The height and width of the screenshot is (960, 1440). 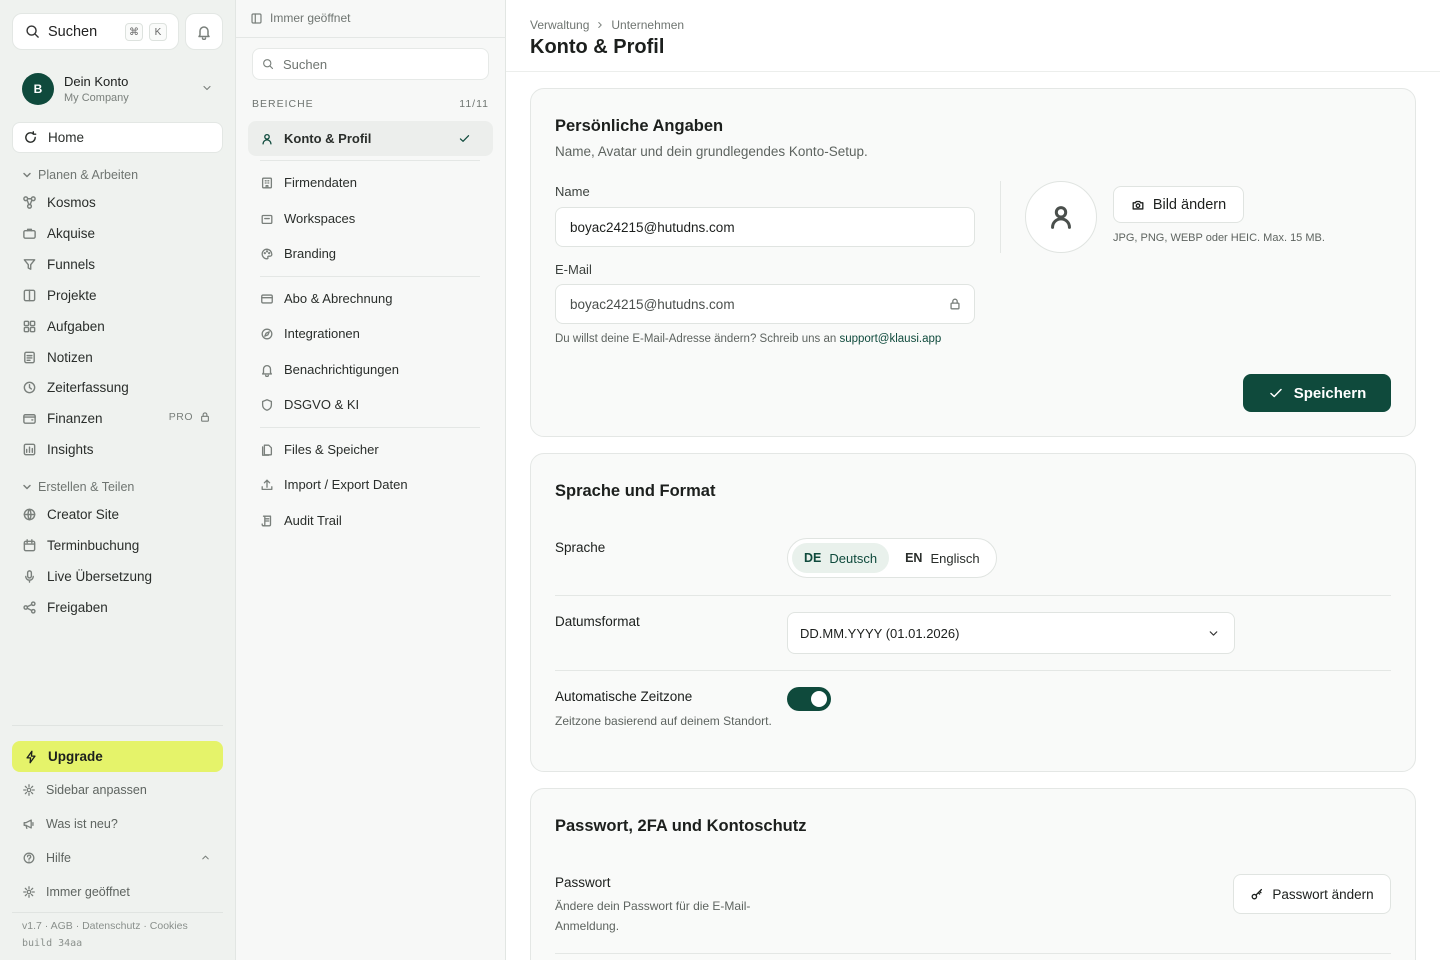 I want to click on language-option-en: EN Englisch, so click(x=942, y=558).